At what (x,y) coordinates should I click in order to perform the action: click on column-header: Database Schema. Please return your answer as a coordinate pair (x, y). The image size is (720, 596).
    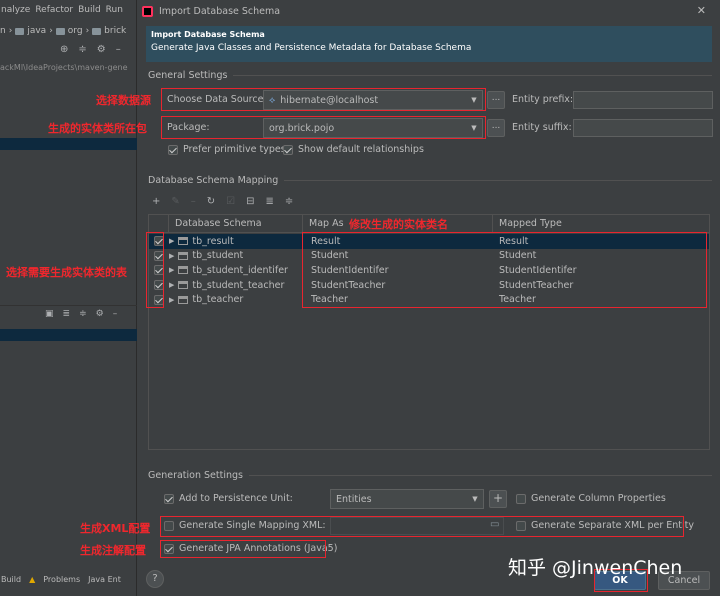
    Looking at the image, I should click on (236, 223).